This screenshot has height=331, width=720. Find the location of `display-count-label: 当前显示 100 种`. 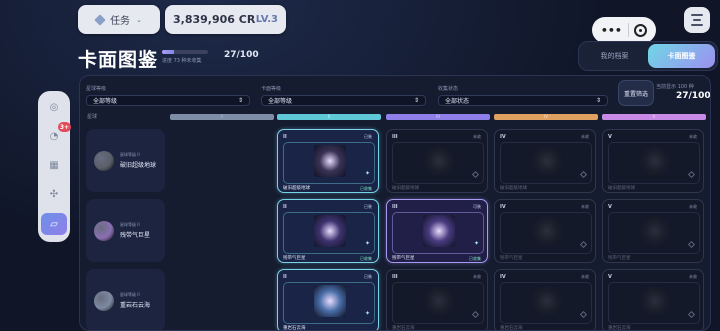

display-count-label: 当前显示 100 种 is located at coordinates (675, 87).